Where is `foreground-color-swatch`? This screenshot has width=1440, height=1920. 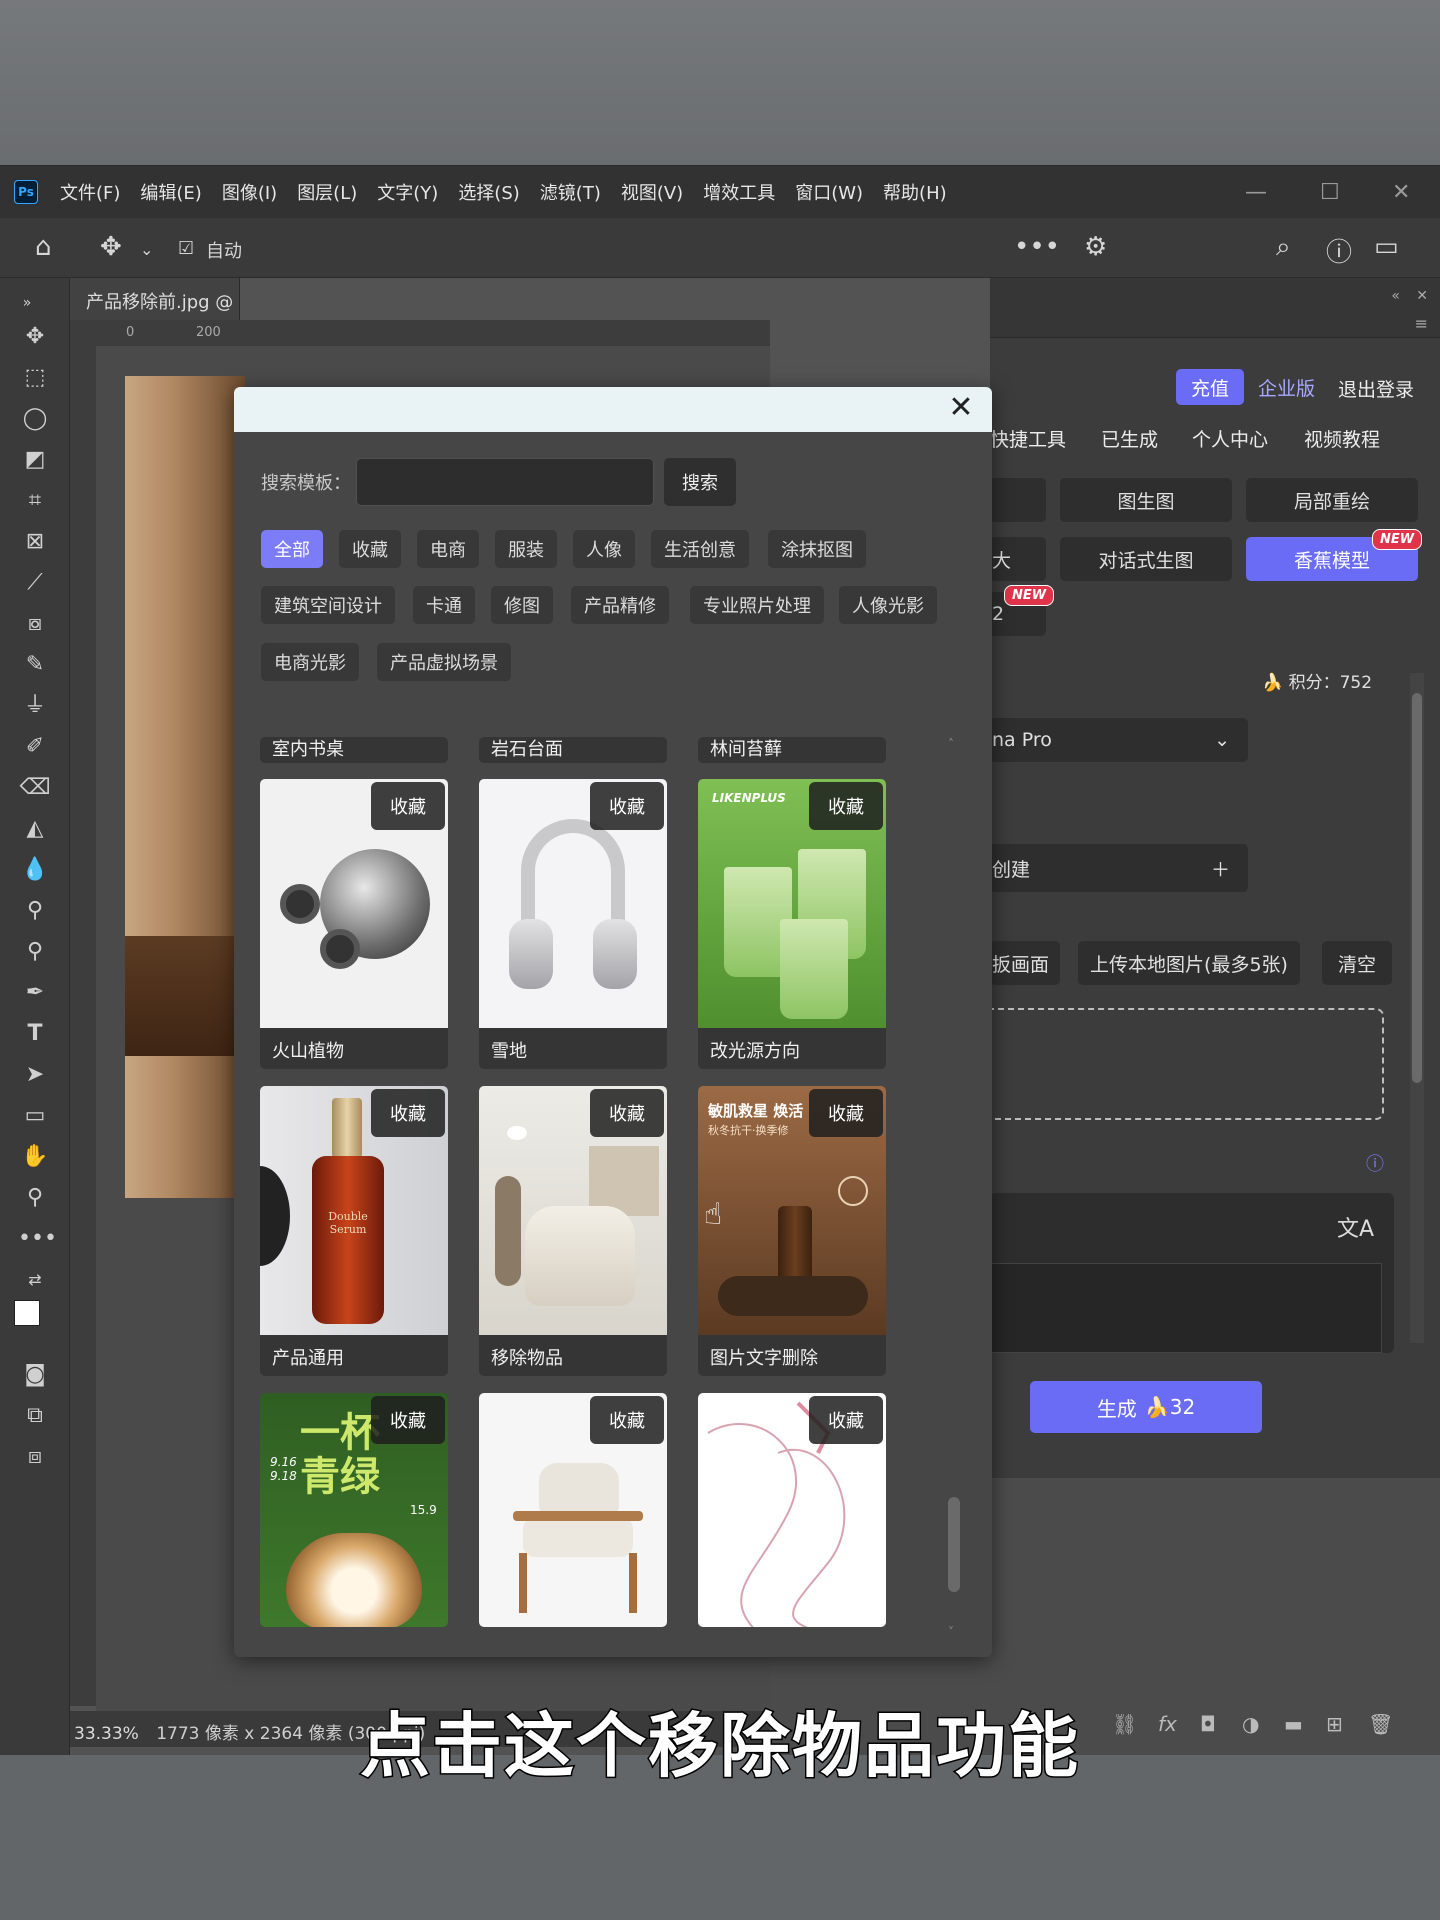
foreground-color-swatch is located at coordinates (27, 1313).